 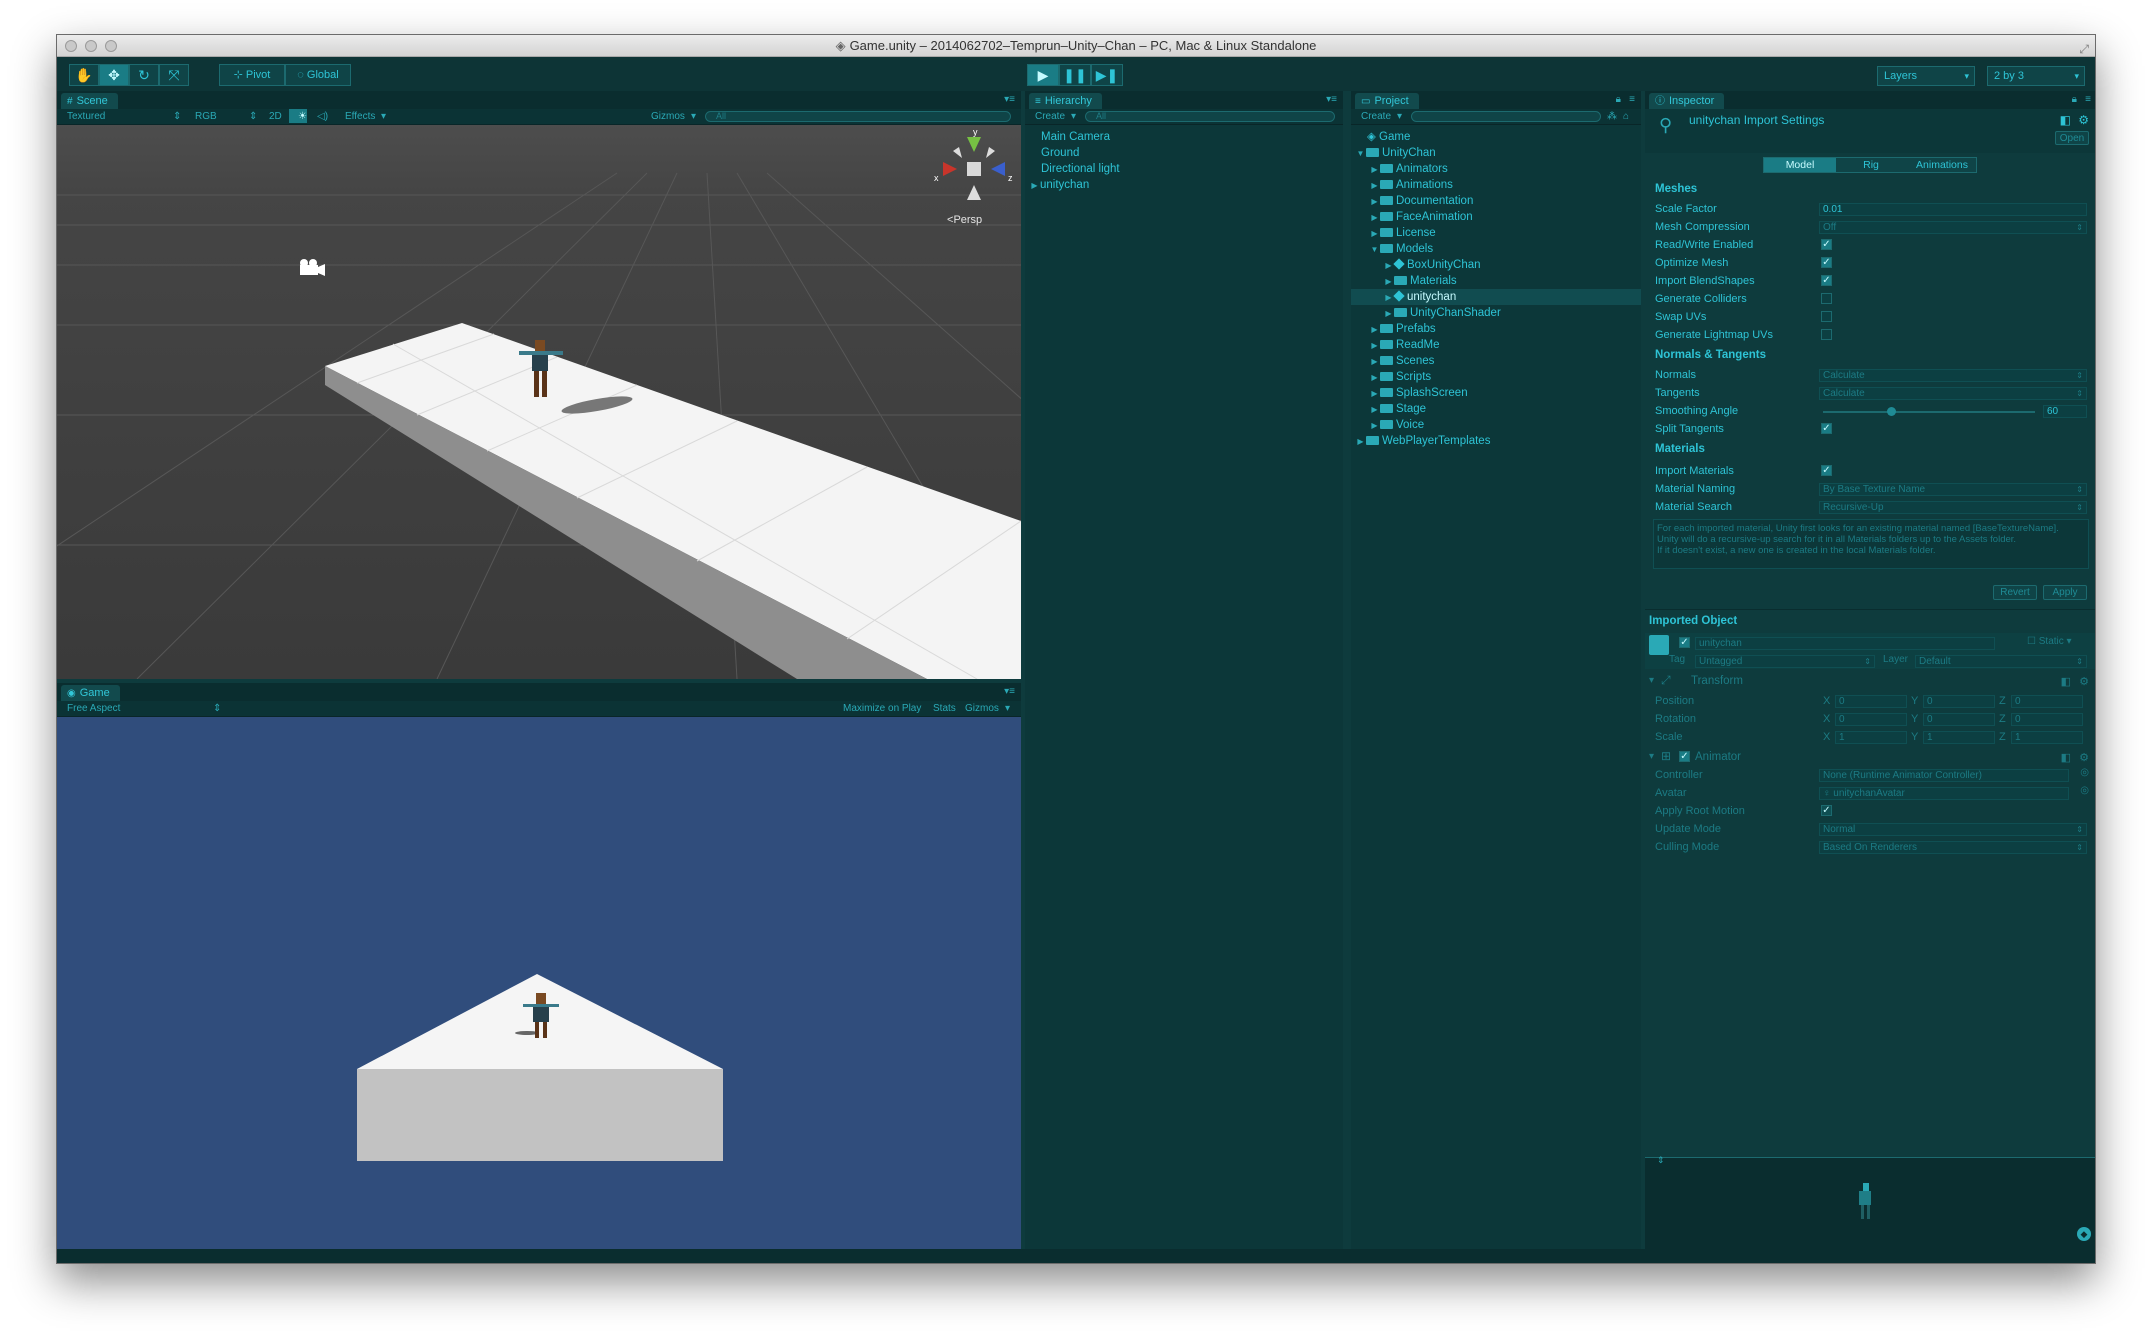 What do you see at coordinates (1496, 441) in the screenshot?
I see `project-item: ▶ WebPlayerTemplates` at bounding box center [1496, 441].